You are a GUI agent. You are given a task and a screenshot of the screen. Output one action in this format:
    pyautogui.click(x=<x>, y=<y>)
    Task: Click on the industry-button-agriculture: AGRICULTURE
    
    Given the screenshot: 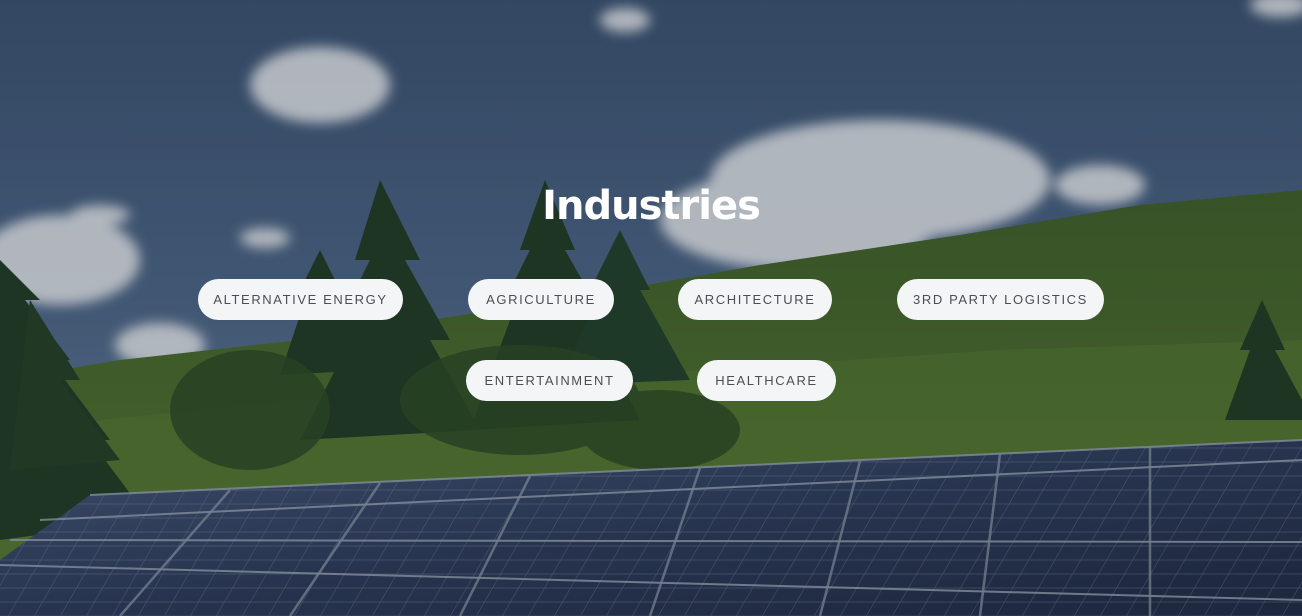 What is the action you would take?
    pyautogui.click(x=541, y=299)
    